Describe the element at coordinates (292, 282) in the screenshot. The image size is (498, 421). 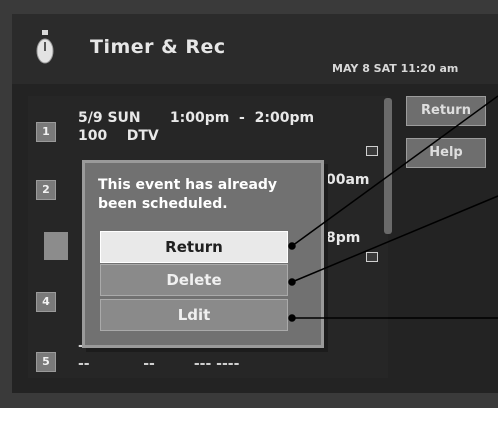
I see `callout-dot-delete` at that location.